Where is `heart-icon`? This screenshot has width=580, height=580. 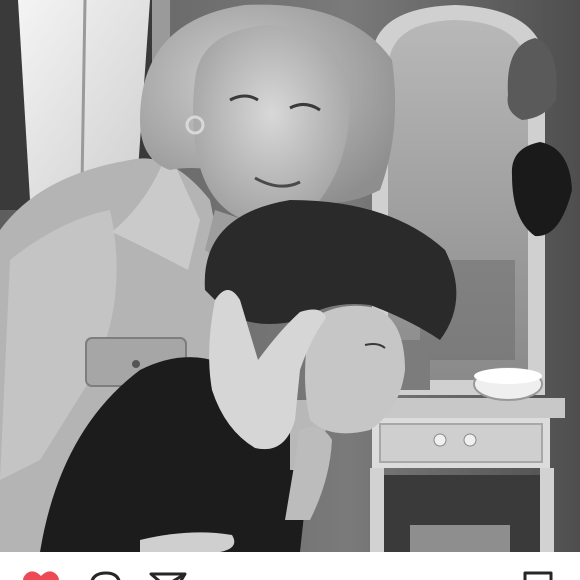
heart-icon is located at coordinates (41, 575).